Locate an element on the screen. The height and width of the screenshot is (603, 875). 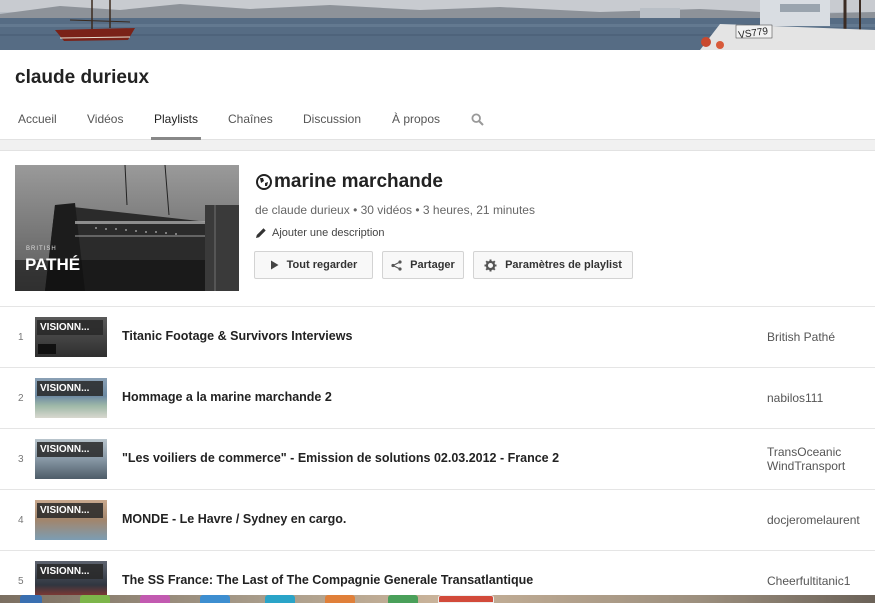
video-owner: British Pathé is located at coordinates (820, 337).